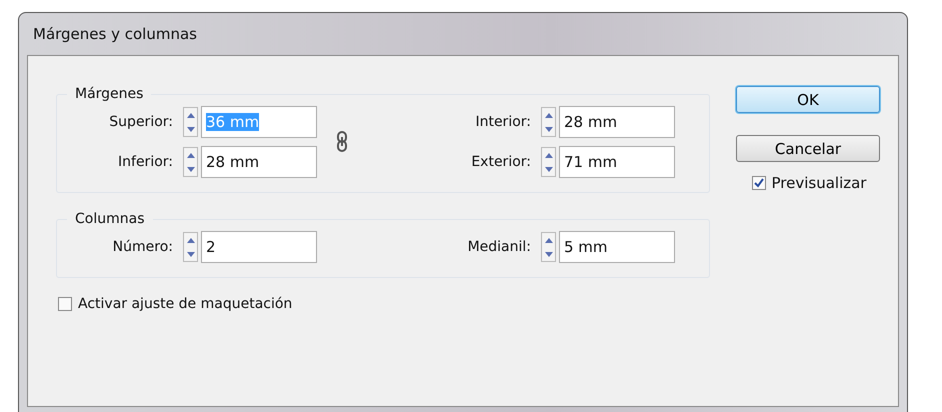 The height and width of the screenshot is (412, 942). What do you see at coordinates (503, 122) in the screenshot?
I see `field-label: Interior:` at bounding box center [503, 122].